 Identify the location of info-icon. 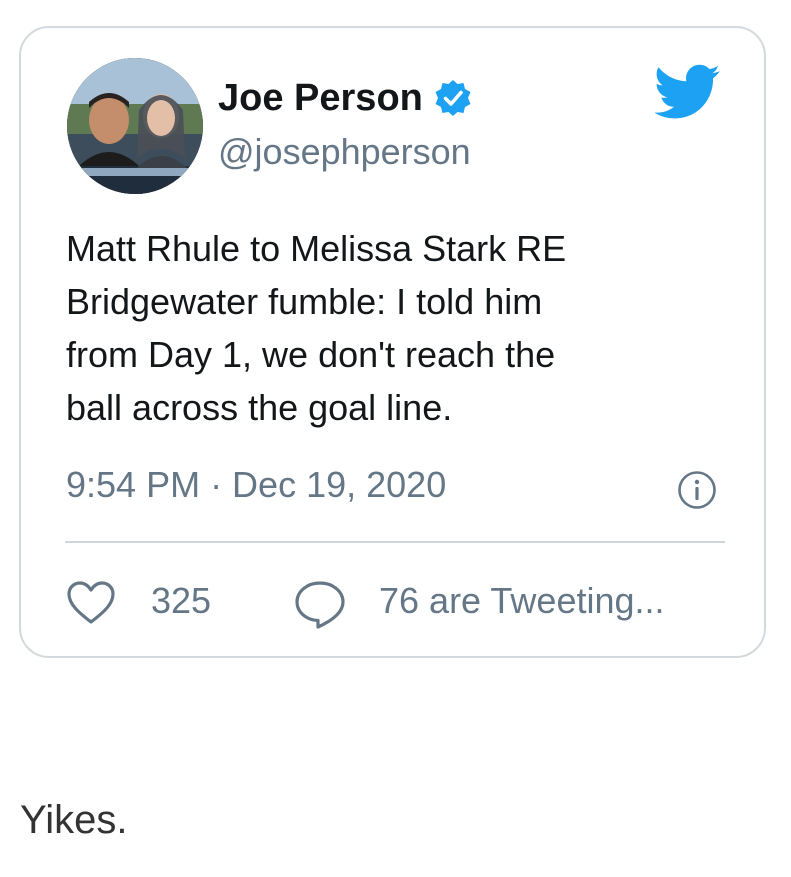
(697, 490).